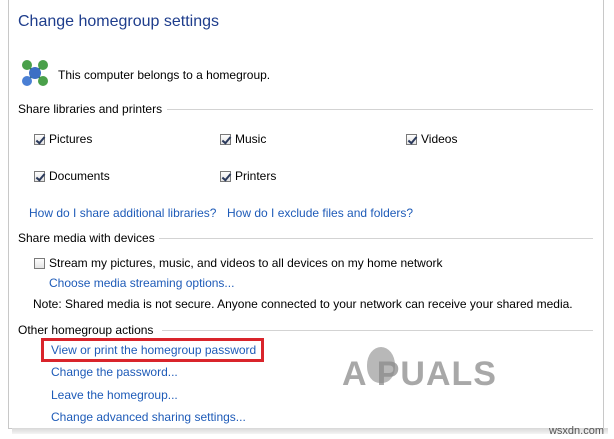  Describe the element at coordinates (71, 139) in the screenshot. I see `pictures-label: Pictures` at that location.